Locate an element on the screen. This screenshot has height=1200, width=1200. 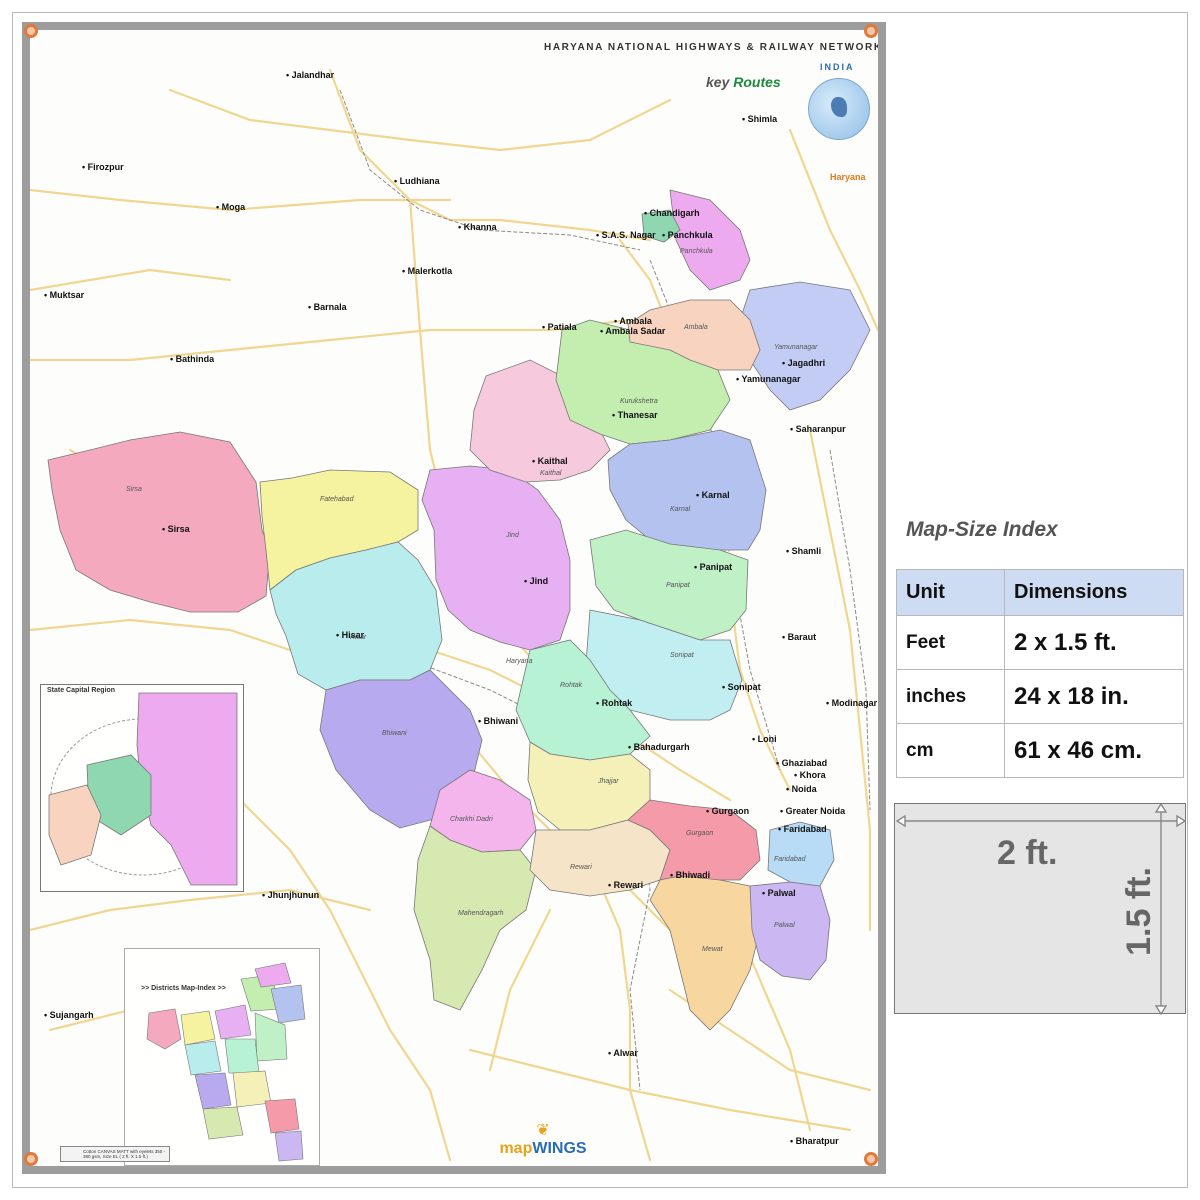
city-label: • Khora is located at coordinates (810, 775).